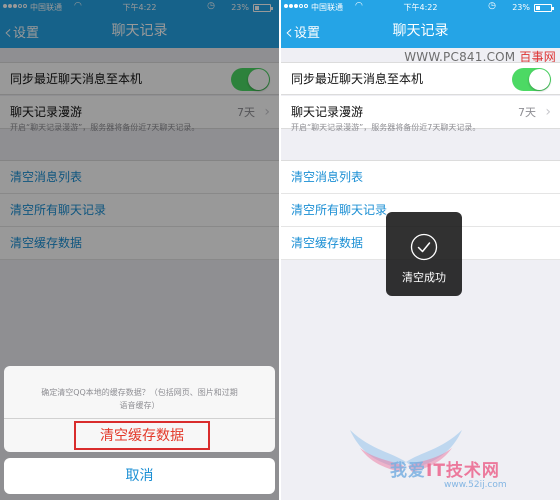 This screenshot has height=500, width=560. What do you see at coordinates (544, 8) in the screenshot?
I see `battery-icon` at bounding box center [544, 8].